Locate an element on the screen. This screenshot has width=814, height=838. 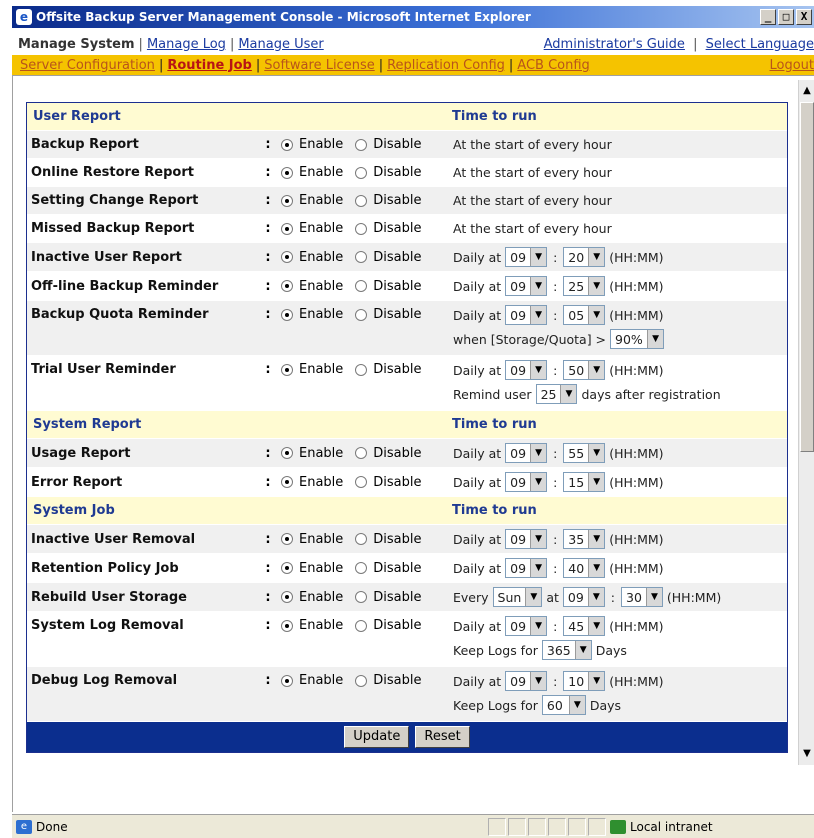
minute-select: 05 ▼ is located at coordinates (584, 315).